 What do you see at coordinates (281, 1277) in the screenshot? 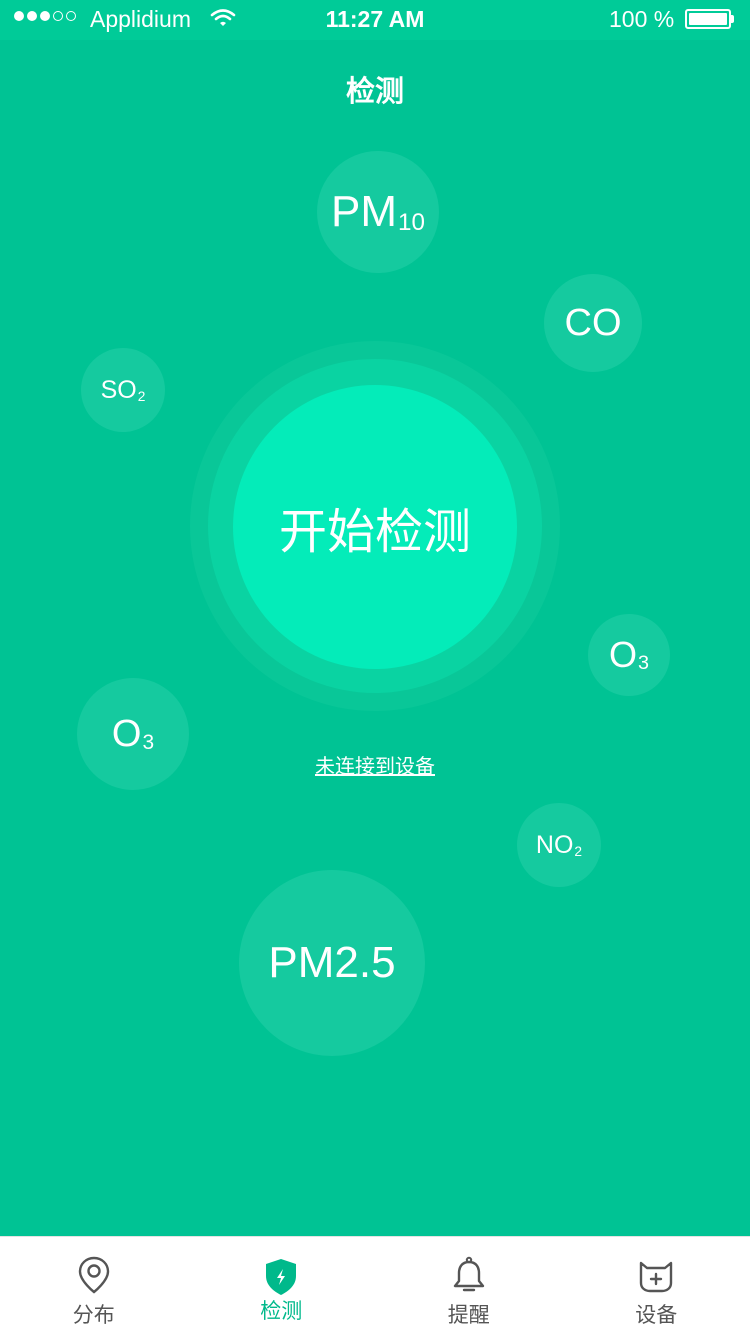
I see `shield-bolt-icon` at bounding box center [281, 1277].